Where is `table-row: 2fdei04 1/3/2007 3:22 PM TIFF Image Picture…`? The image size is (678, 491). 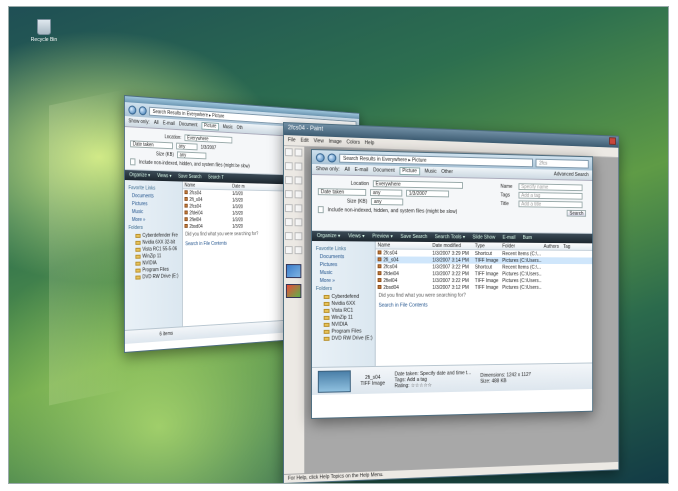 table-row: 2fdei04 1/3/2007 3:22 PM TIFF Image Picture… is located at coordinates (484, 273).